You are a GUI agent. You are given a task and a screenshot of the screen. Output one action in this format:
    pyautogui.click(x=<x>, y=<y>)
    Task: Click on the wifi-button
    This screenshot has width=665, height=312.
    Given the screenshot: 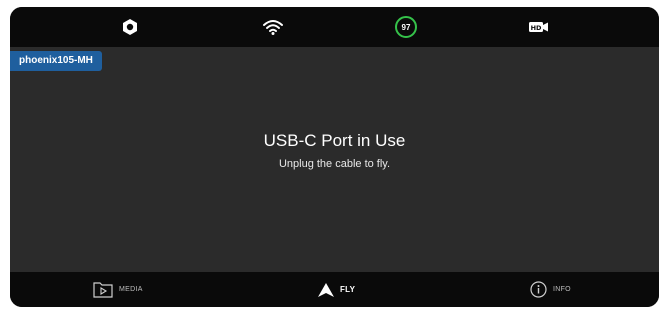 What is the action you would take?
    pyautogui.click(x=273, y=27)
    